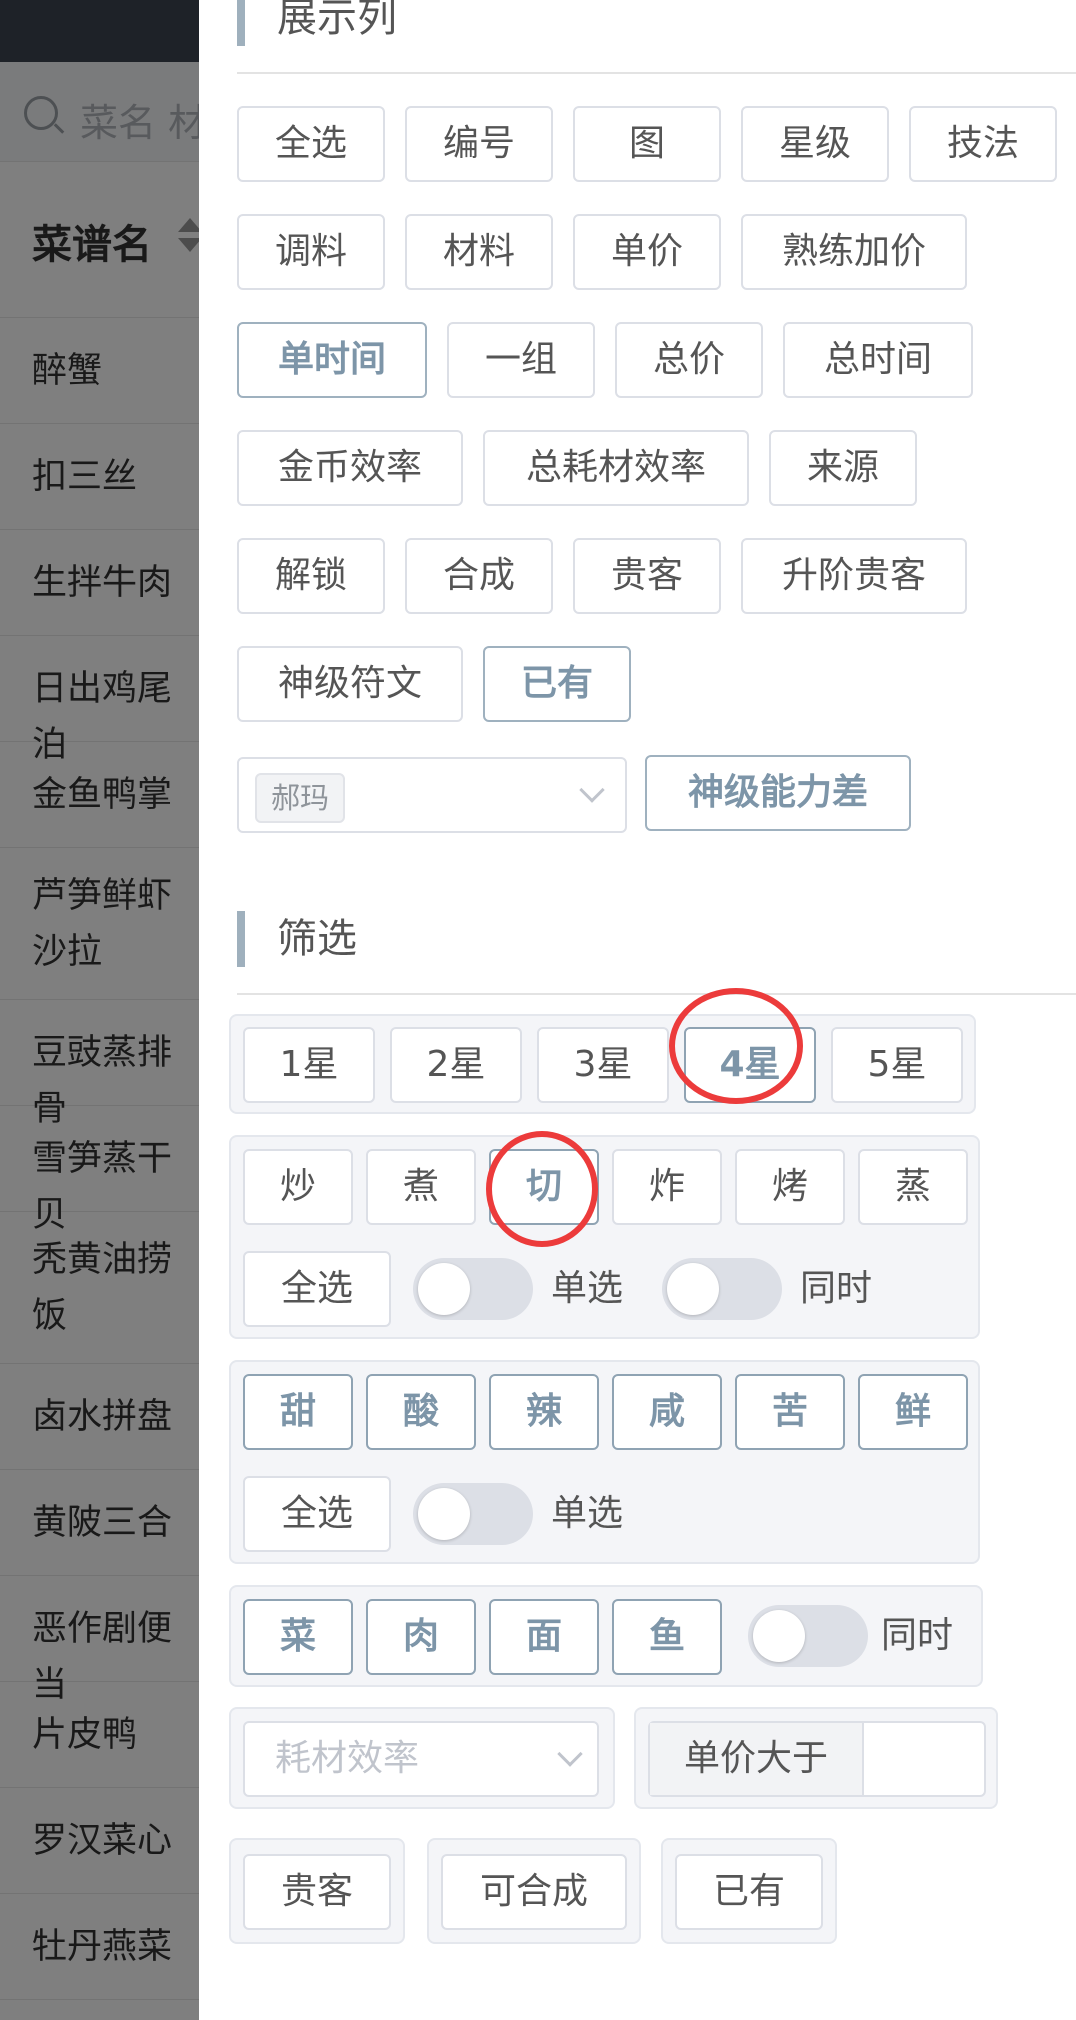  I want to click on flavor-filter-button: 鲜, so click(913, 1412).